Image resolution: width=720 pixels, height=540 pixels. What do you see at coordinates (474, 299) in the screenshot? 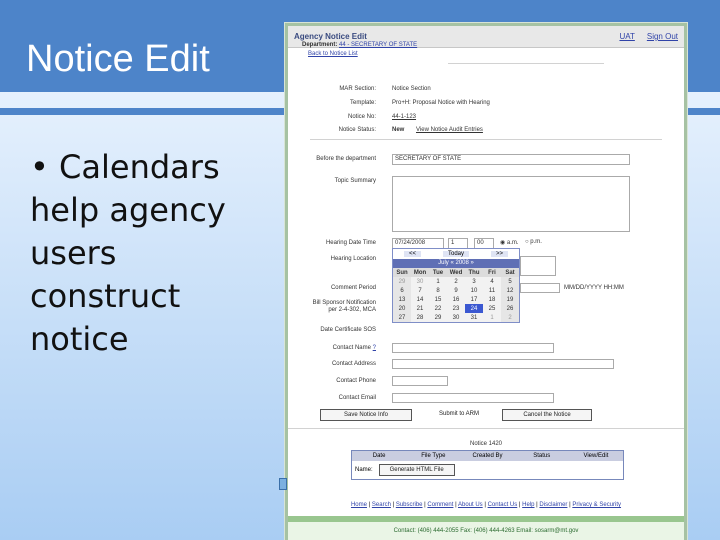
I see `calendar-day: 17` at bounding box center [474, 299].